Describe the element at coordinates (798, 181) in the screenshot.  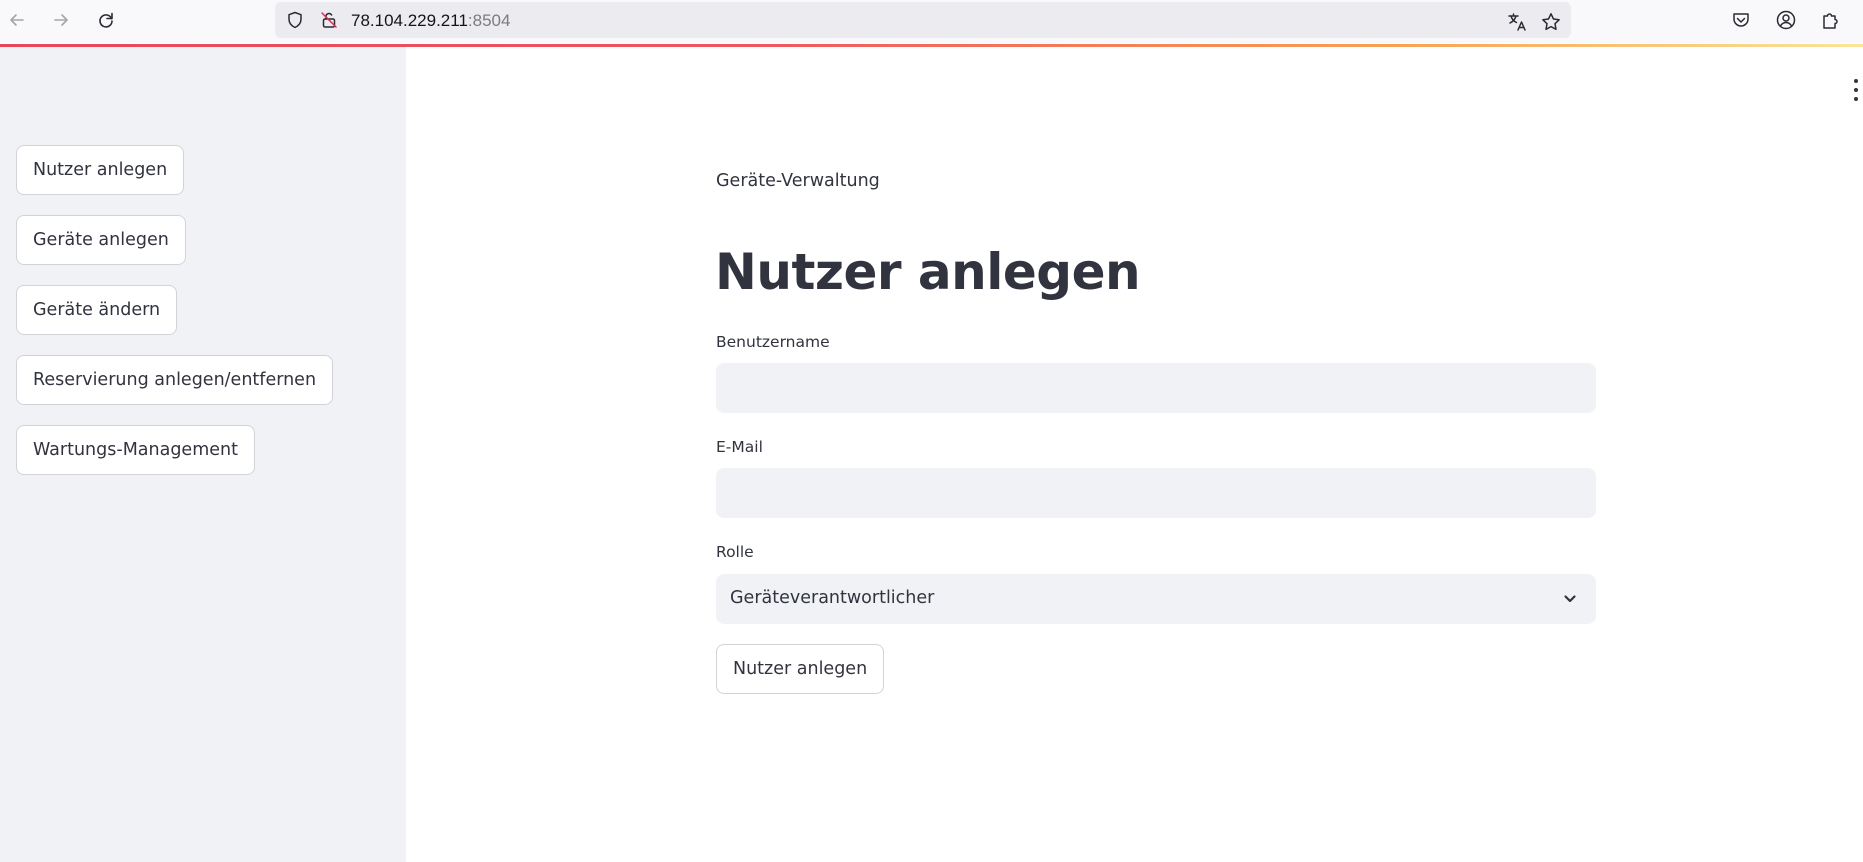
I see `page-caption: Geräte-Verwaltung` at that location.